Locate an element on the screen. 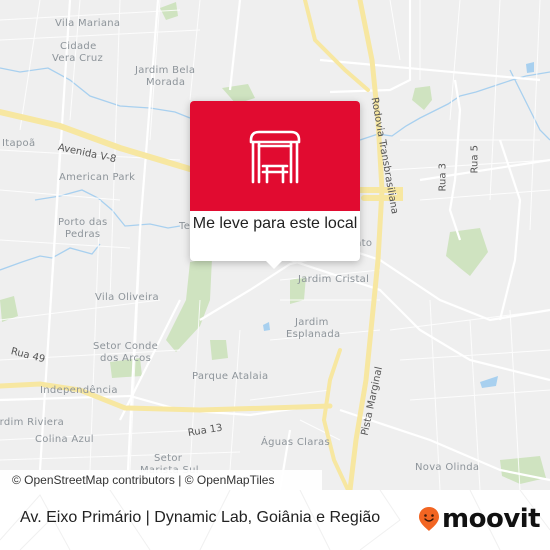 The width and height of the screenshot is (550, 550). place-label: Independência is located at coordinates (79, 390).